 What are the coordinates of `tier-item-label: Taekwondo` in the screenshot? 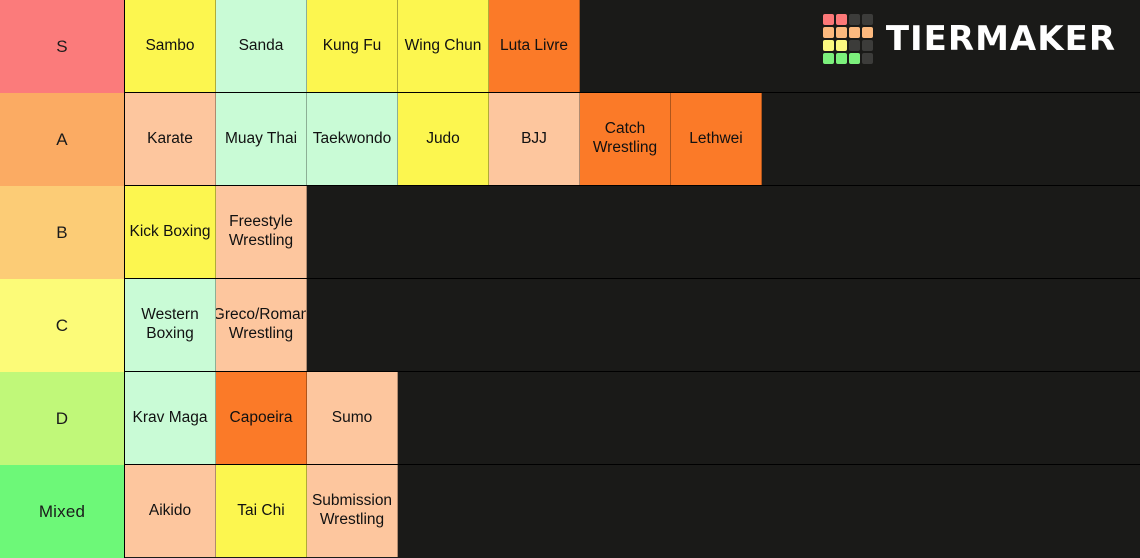 It's located at (352, 138).